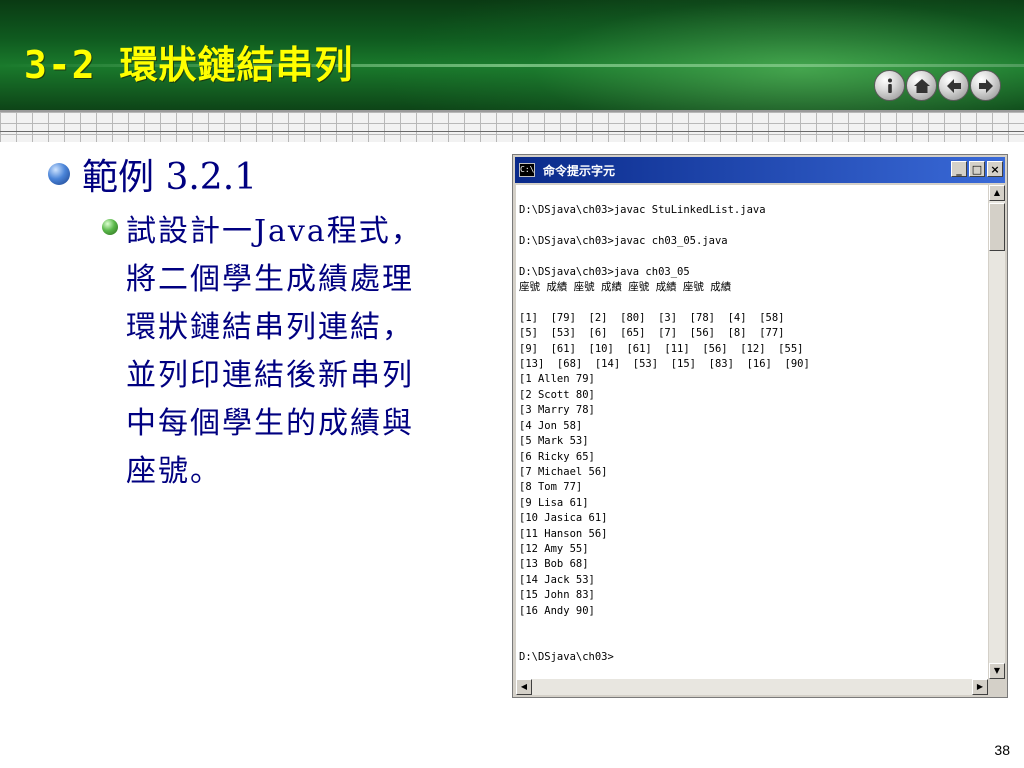  I want to click on console-line: [12 Amy 55], so click(554, 548).